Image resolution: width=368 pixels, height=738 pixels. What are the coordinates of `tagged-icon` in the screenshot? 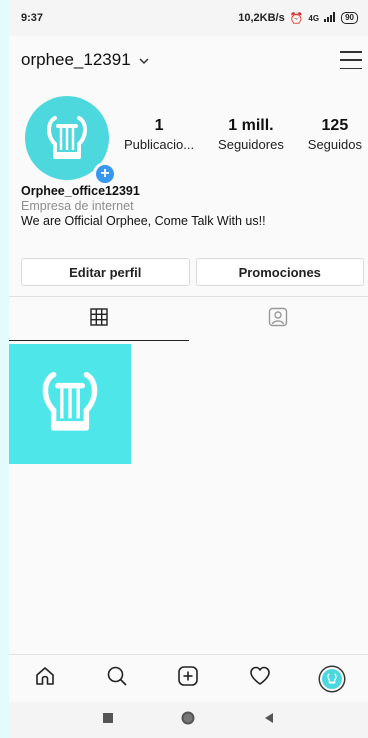 It's located at (278, 319).